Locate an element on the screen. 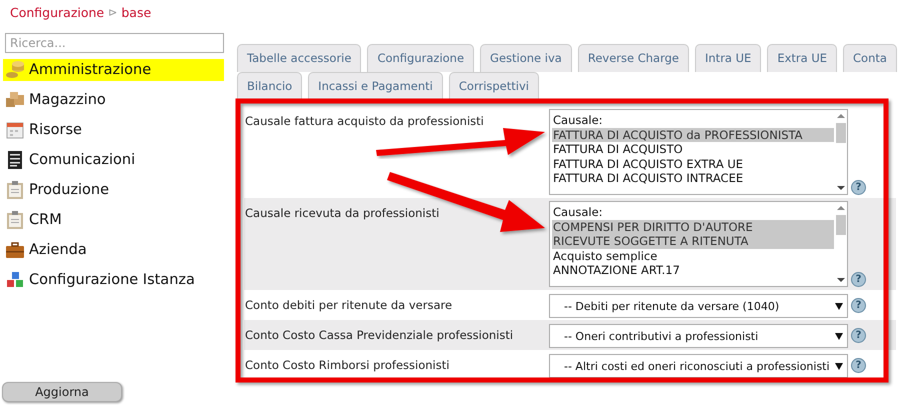  list-option: FATTURA DI ACQUISTO INTRACEE is located at coordinates (693, 178).